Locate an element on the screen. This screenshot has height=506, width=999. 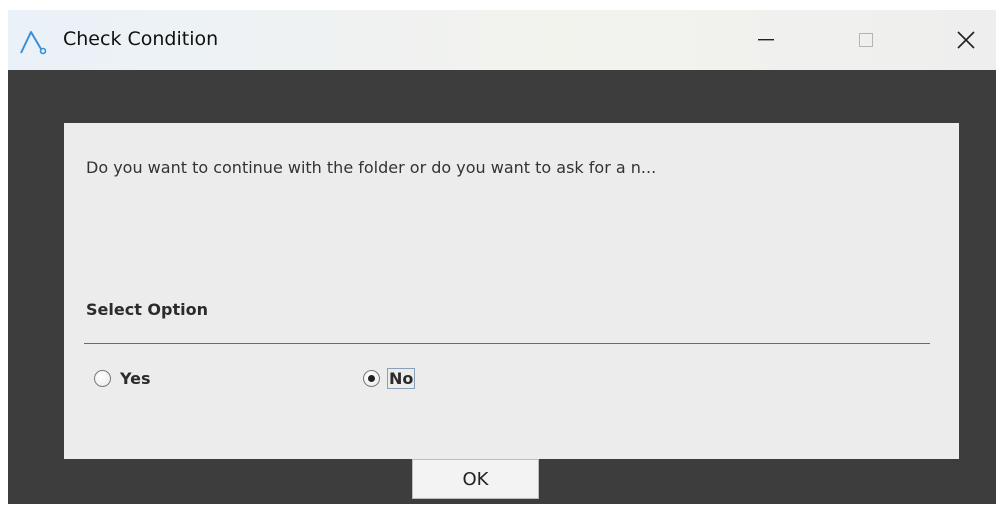
close-icon is located at coordinates (966, 40).